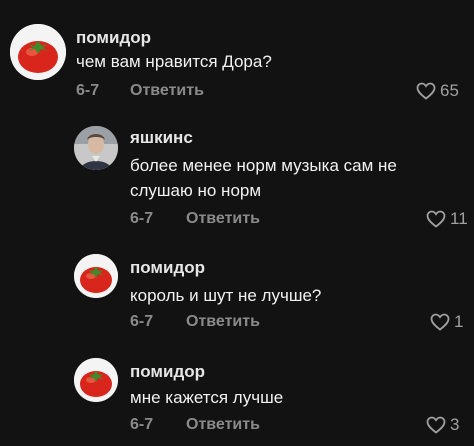  What do you see at coordinates (207, 397) in the screenshot?
I see `comment-text: мне кажется лучше` at bounding box center [207, 397].